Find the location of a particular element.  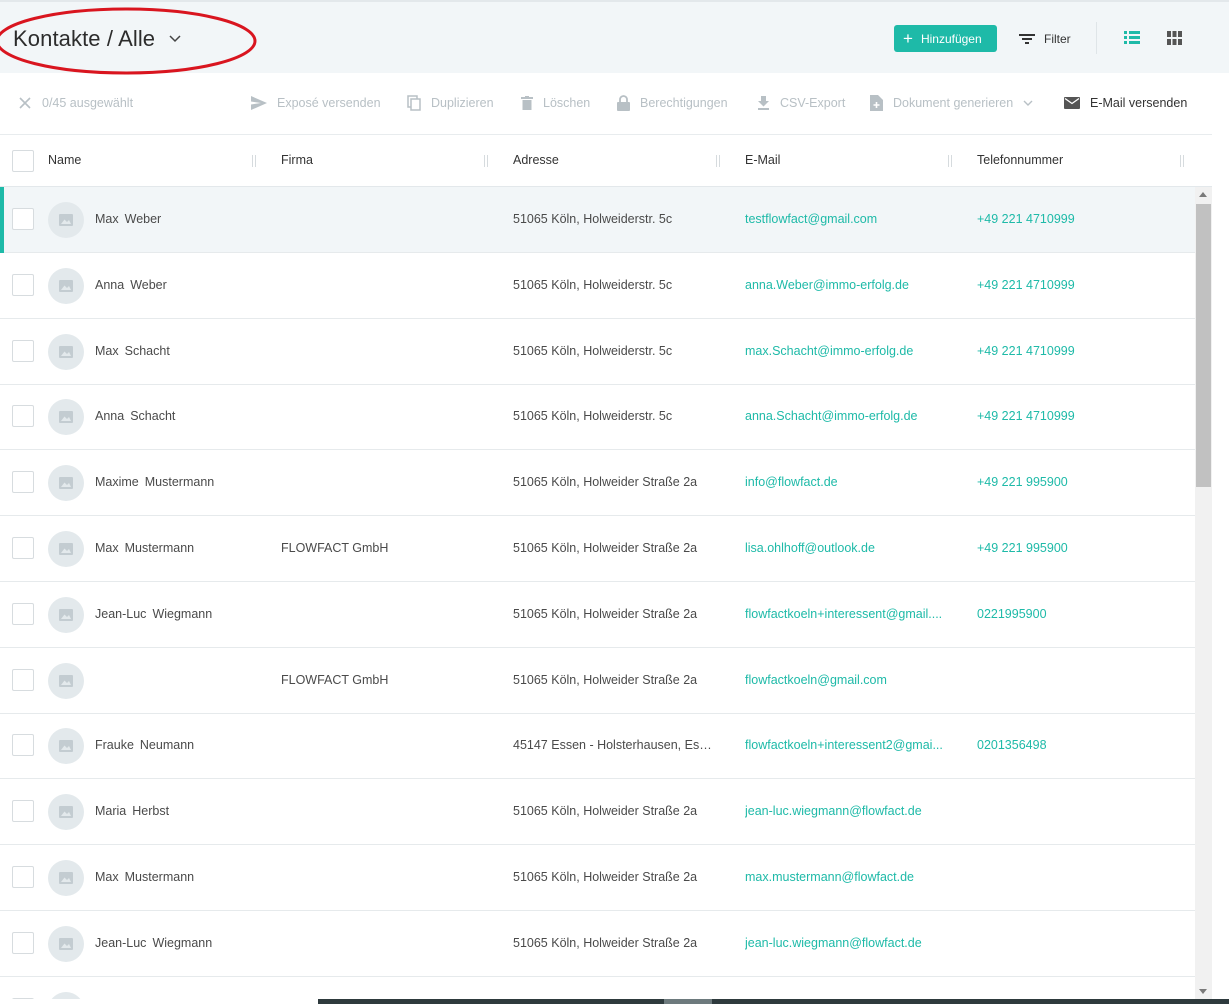

email-link: flowfactkoeln@gmail.com is located at coordinates (846, 680).